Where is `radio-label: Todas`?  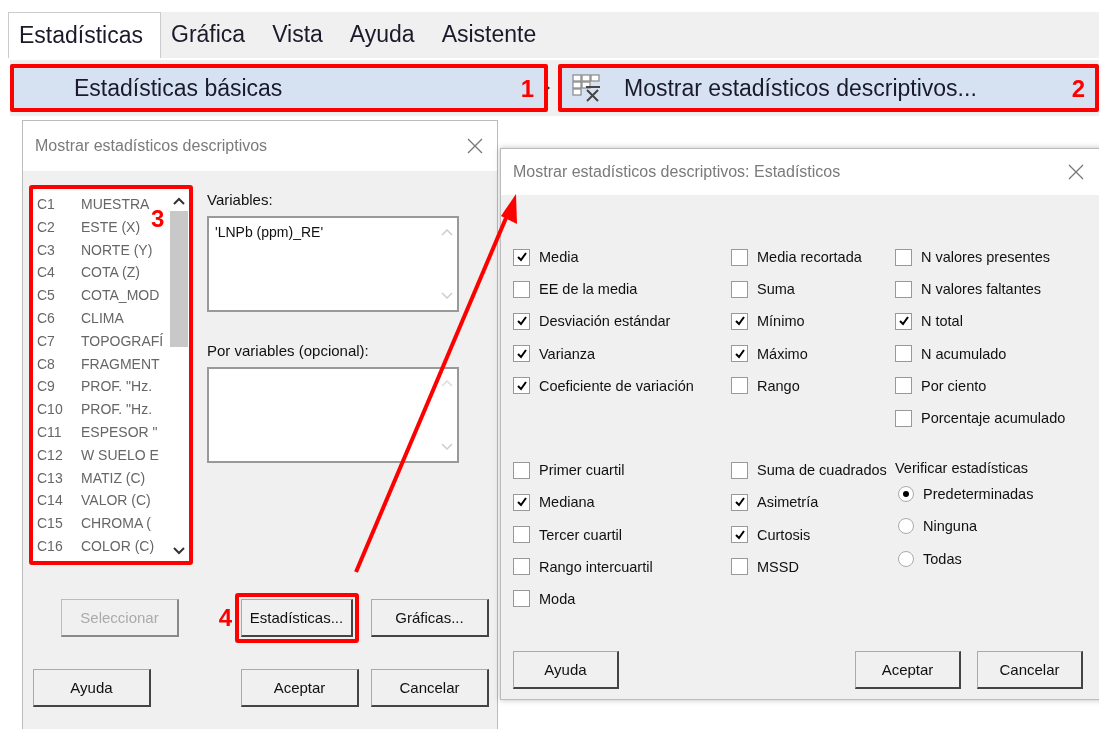
radio-label: Todas is located at coordinates (942, 558).